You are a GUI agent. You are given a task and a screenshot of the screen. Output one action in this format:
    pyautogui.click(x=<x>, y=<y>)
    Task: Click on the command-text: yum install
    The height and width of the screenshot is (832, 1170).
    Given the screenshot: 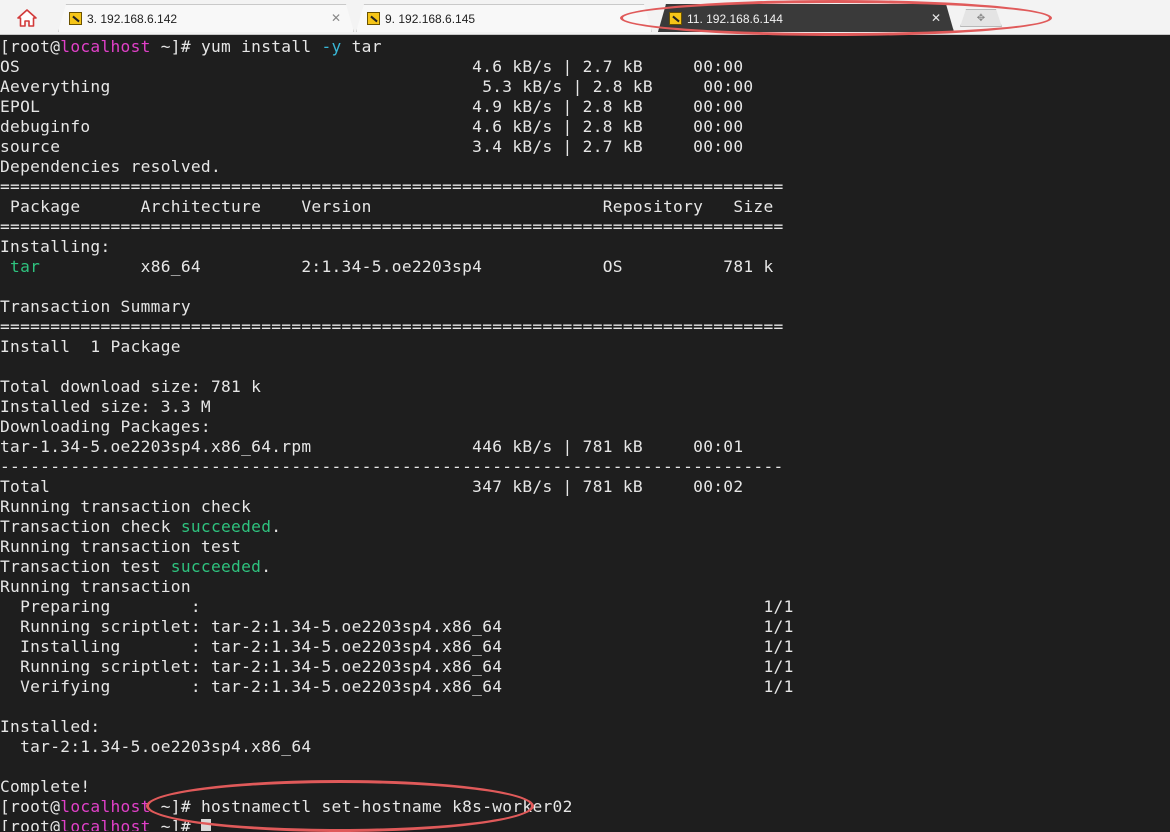 What is the action you would take?
    pyautogui.click(x=261, y=46)
    